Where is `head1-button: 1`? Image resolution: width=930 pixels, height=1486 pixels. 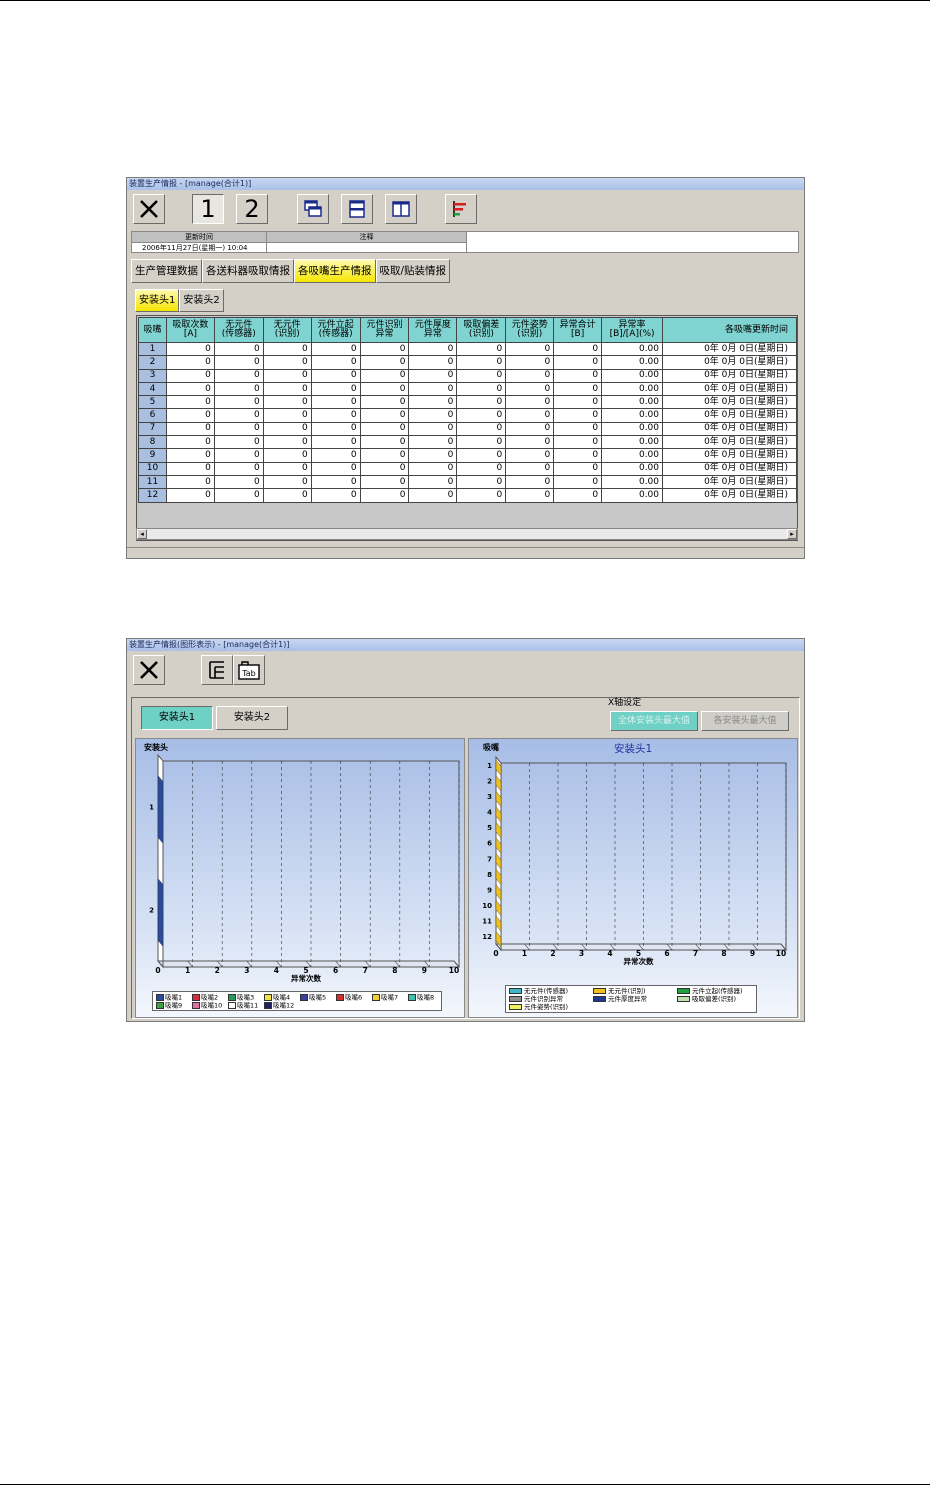
head1-button: 1 is located at coordinates (208, 209).